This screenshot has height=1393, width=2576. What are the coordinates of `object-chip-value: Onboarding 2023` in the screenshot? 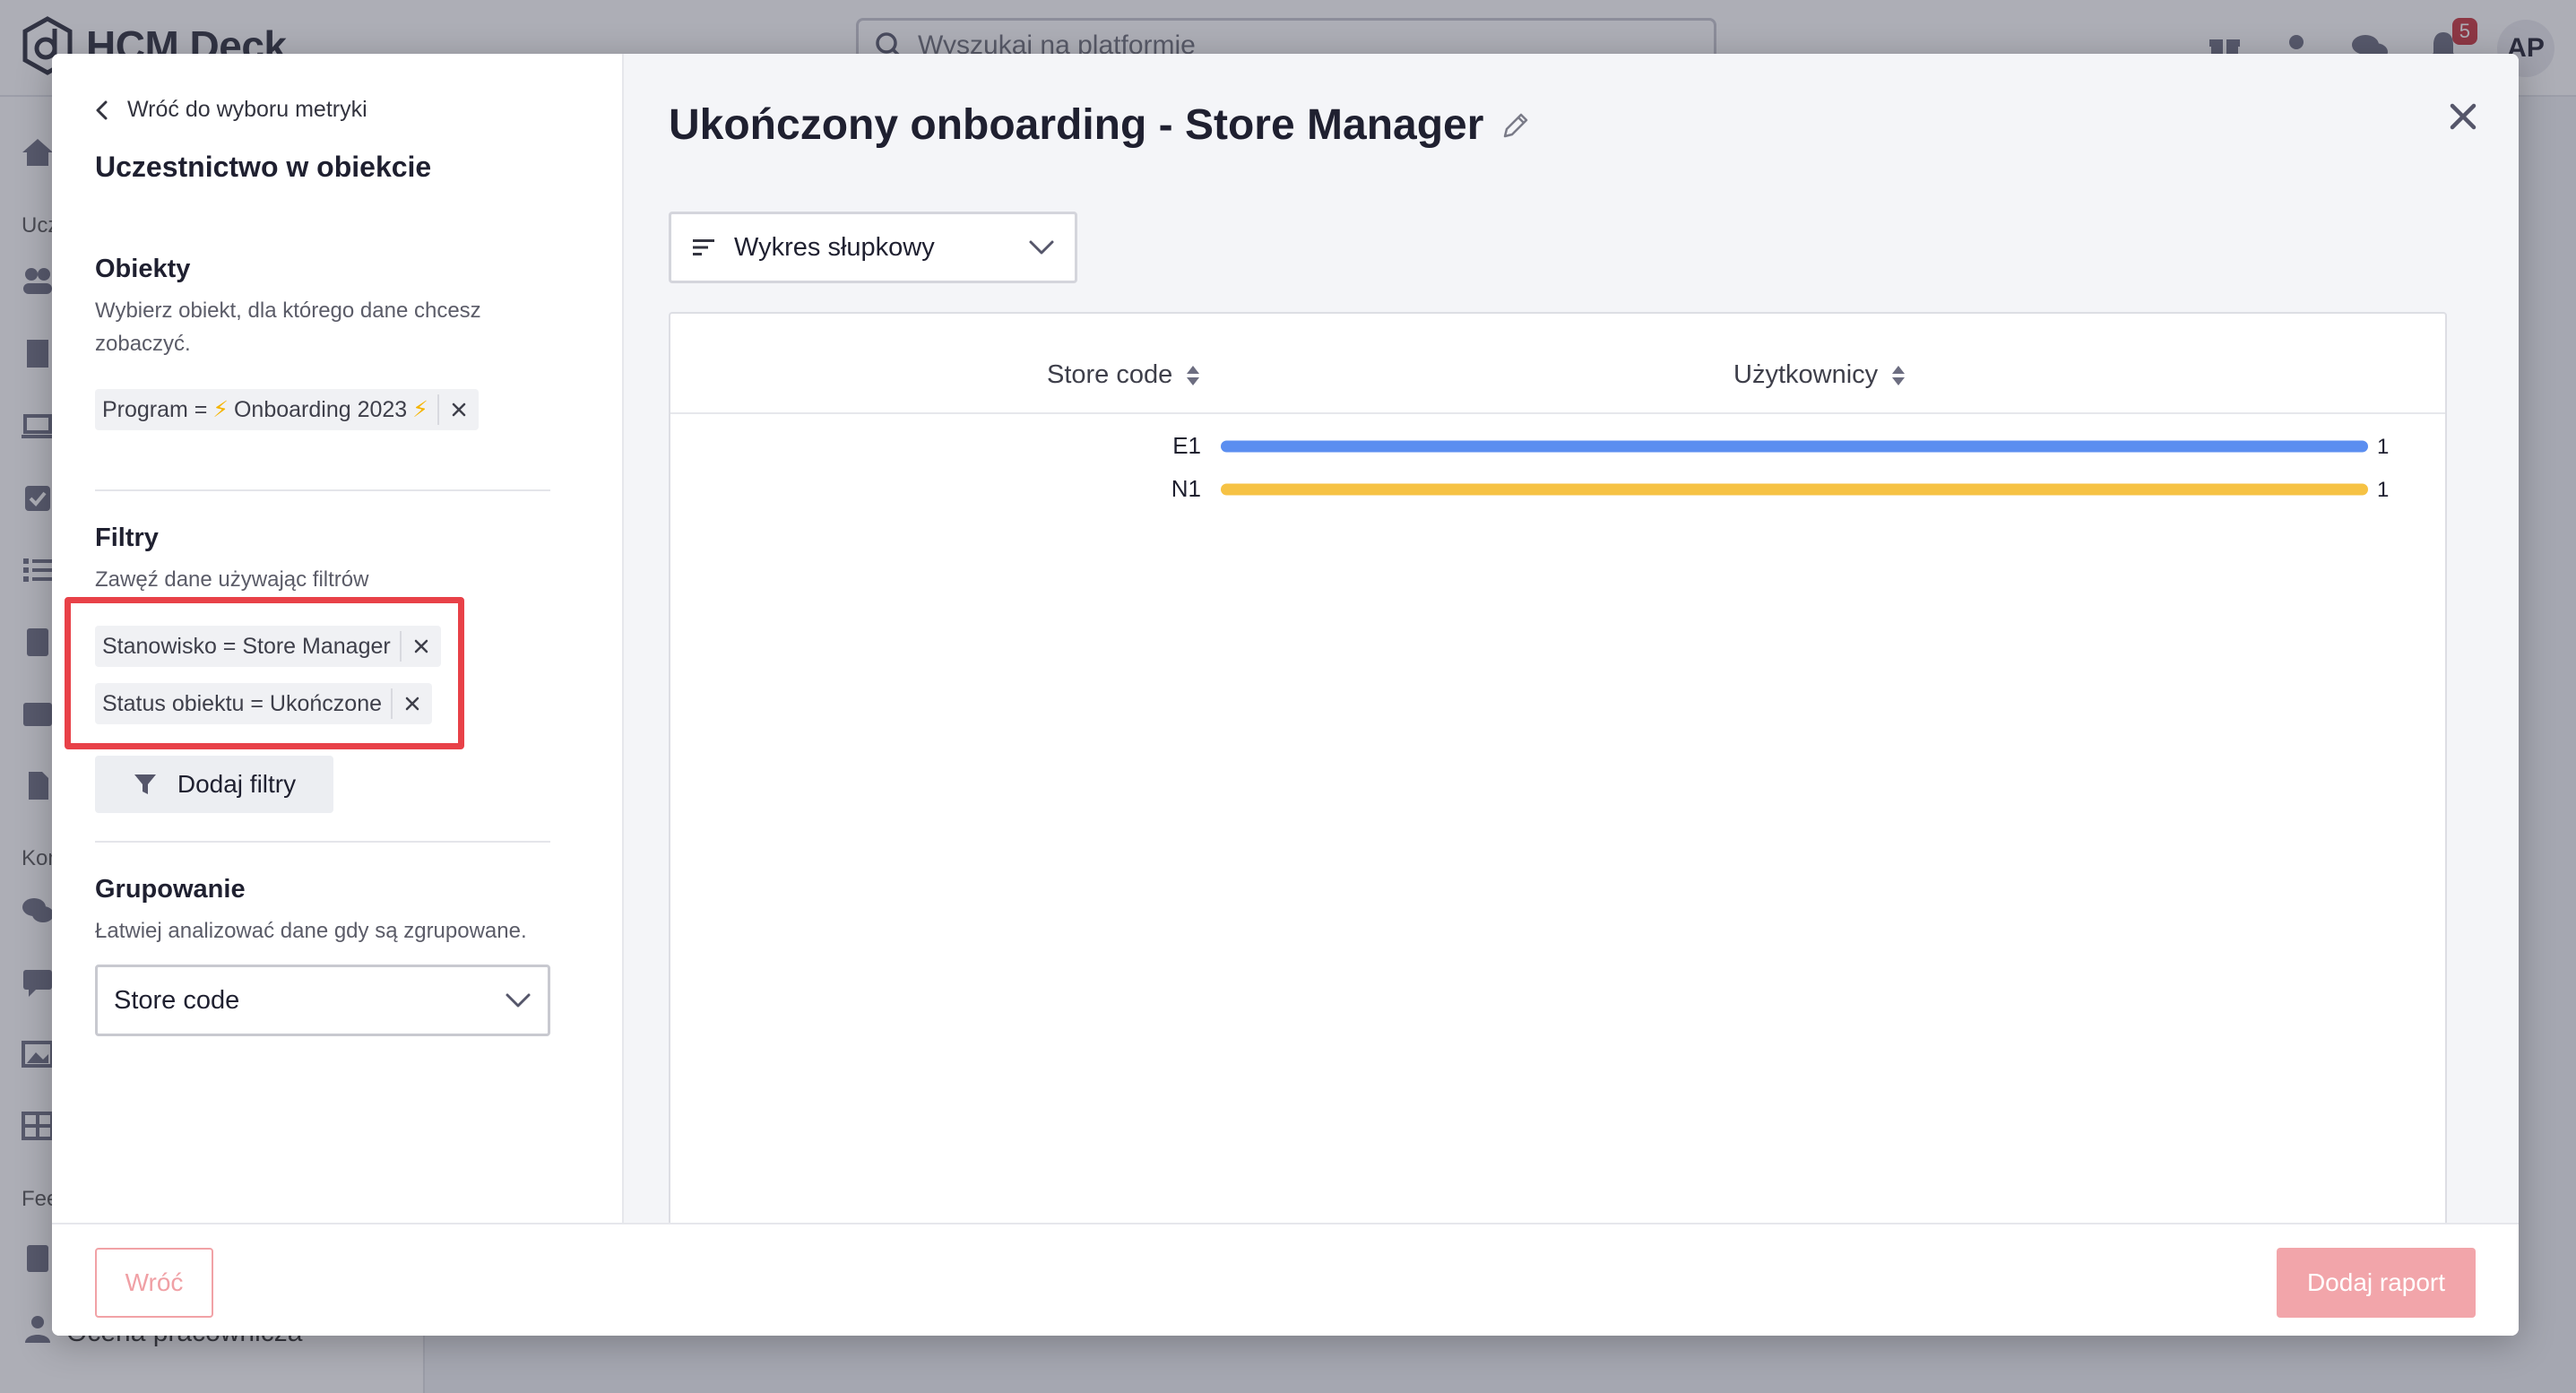 It's located at (320, 409).